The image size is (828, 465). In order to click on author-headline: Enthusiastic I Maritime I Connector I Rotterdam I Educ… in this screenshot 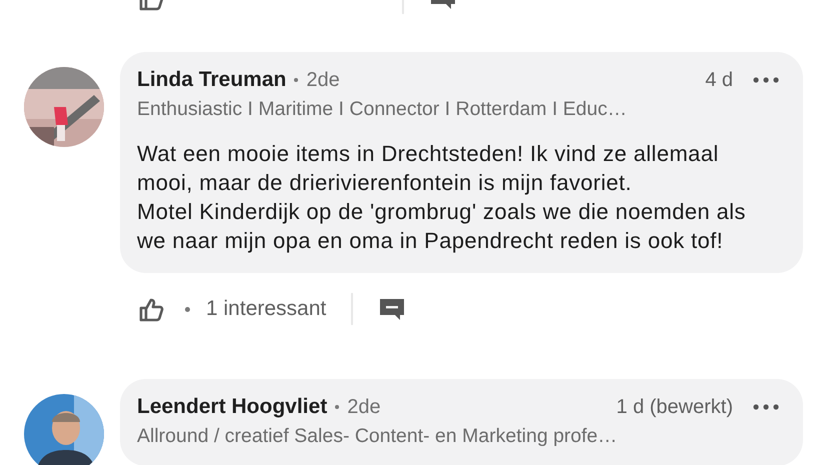, I will do `click(382, 109)`.